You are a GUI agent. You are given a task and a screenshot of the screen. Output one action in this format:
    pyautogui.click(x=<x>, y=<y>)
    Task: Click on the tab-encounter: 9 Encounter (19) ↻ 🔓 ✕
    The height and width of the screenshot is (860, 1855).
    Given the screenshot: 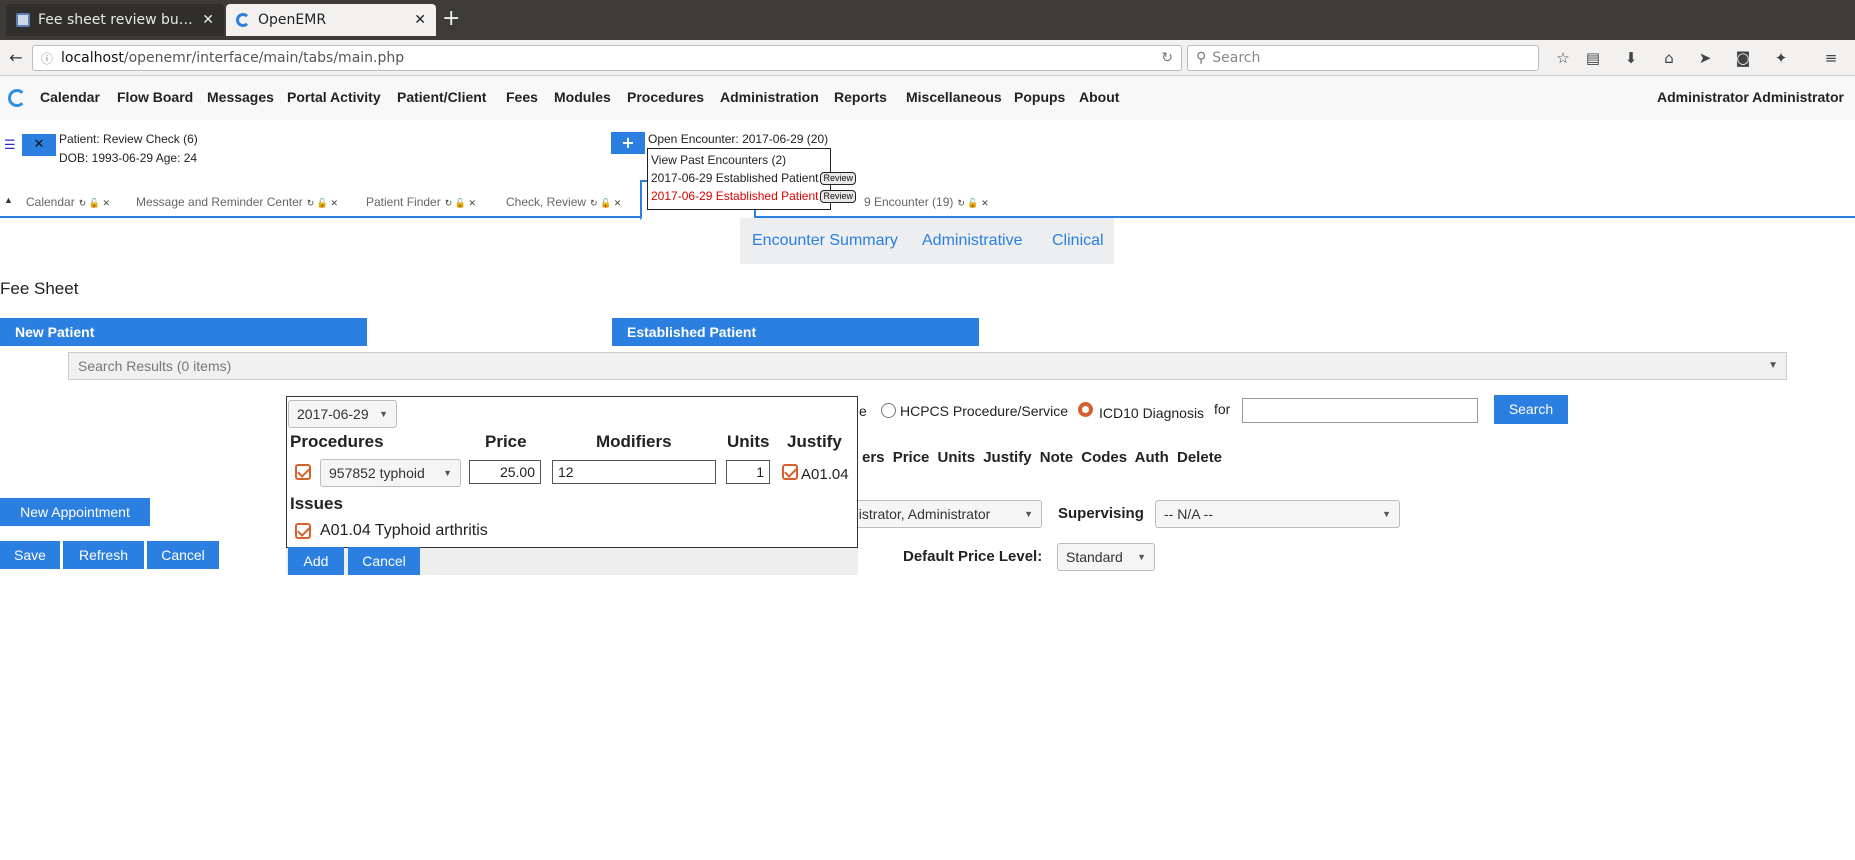 What is the action you would take?
    pyautogui.click(x=926, y=202)
    